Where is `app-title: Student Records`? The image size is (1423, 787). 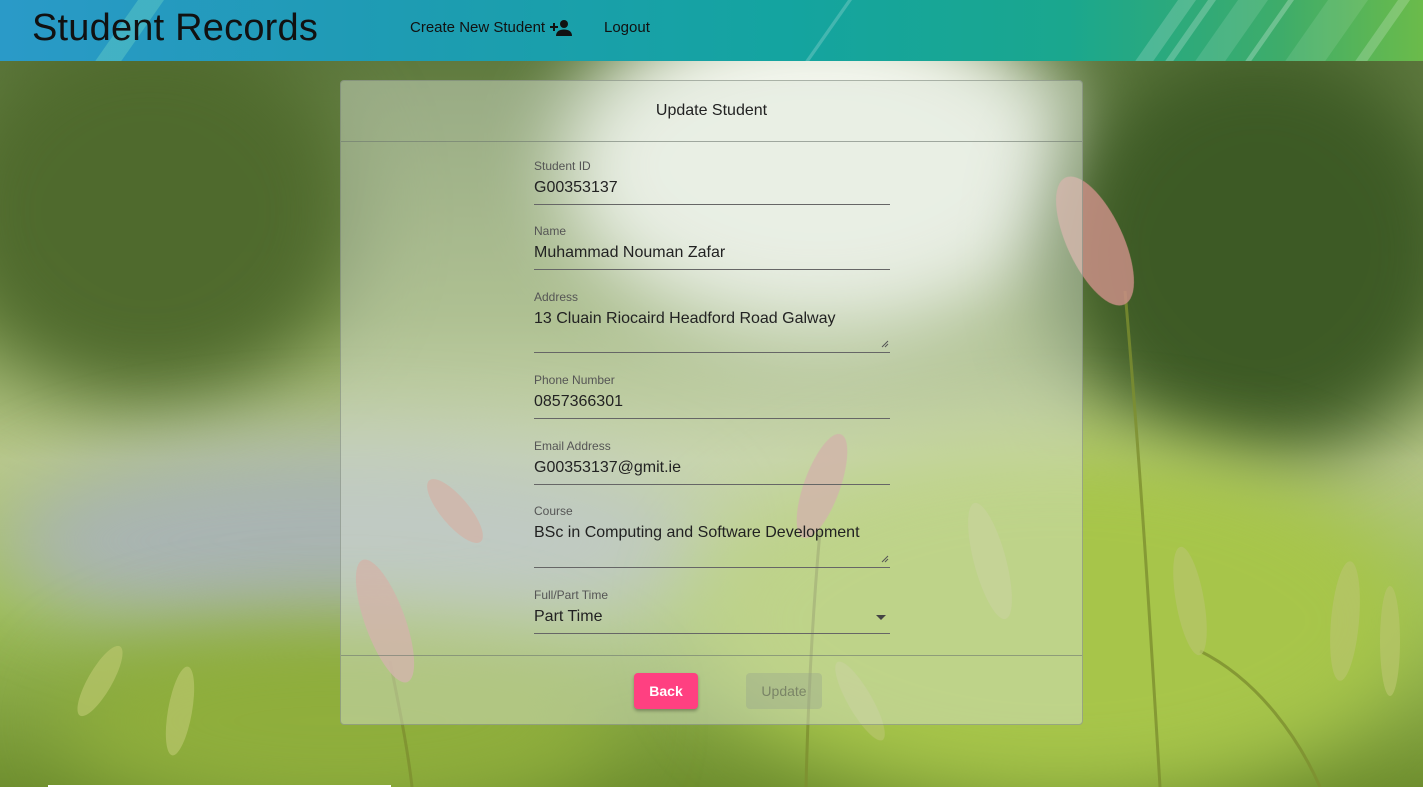 app-title: Student Records is located at coordinates (175, 28).